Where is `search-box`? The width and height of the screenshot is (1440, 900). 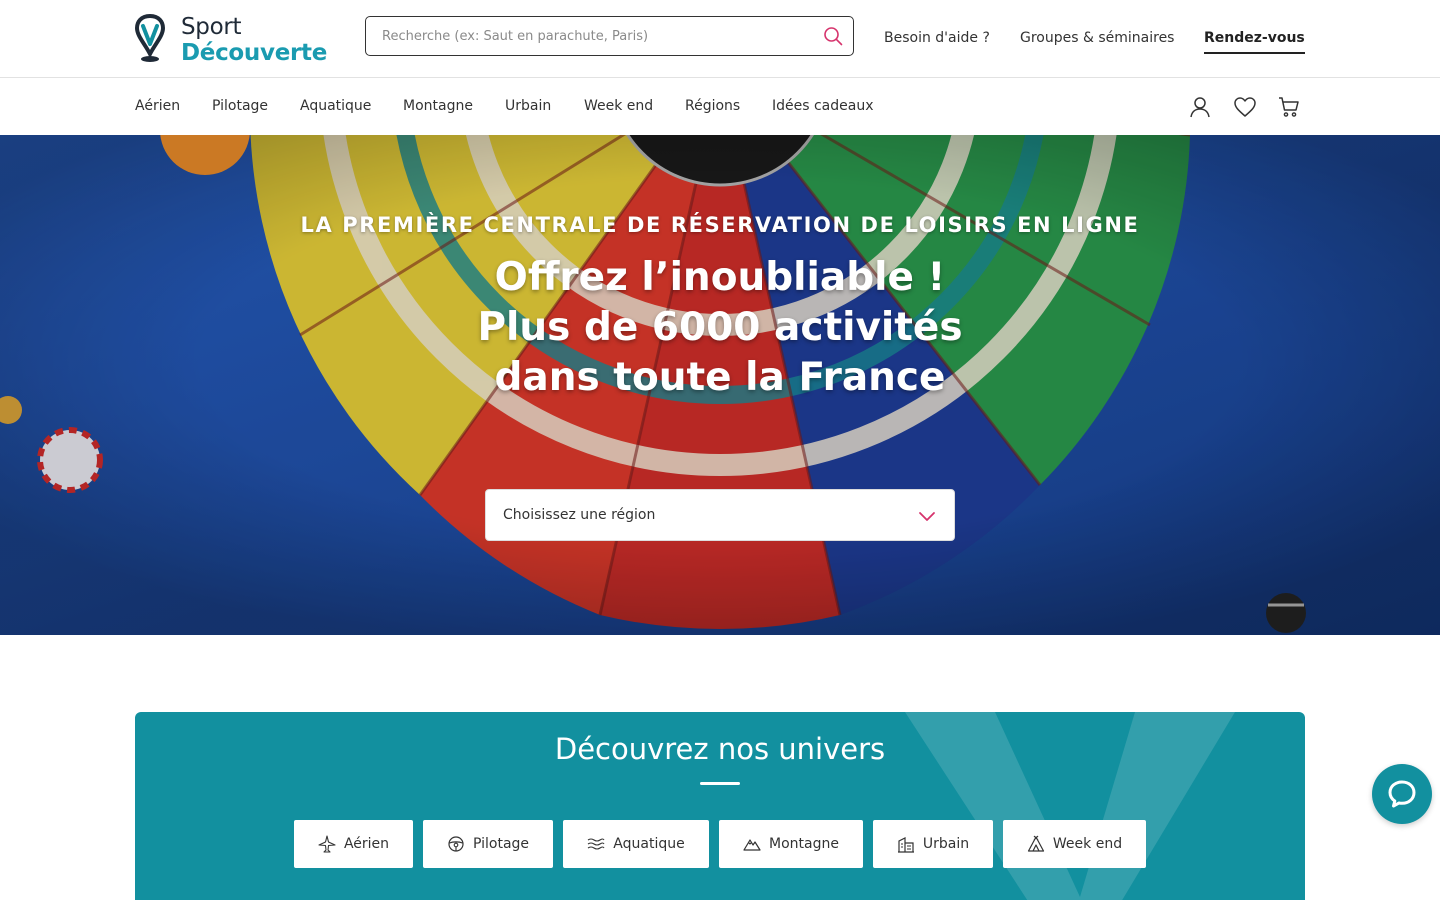
search-box is located at coordinates (609, 36).